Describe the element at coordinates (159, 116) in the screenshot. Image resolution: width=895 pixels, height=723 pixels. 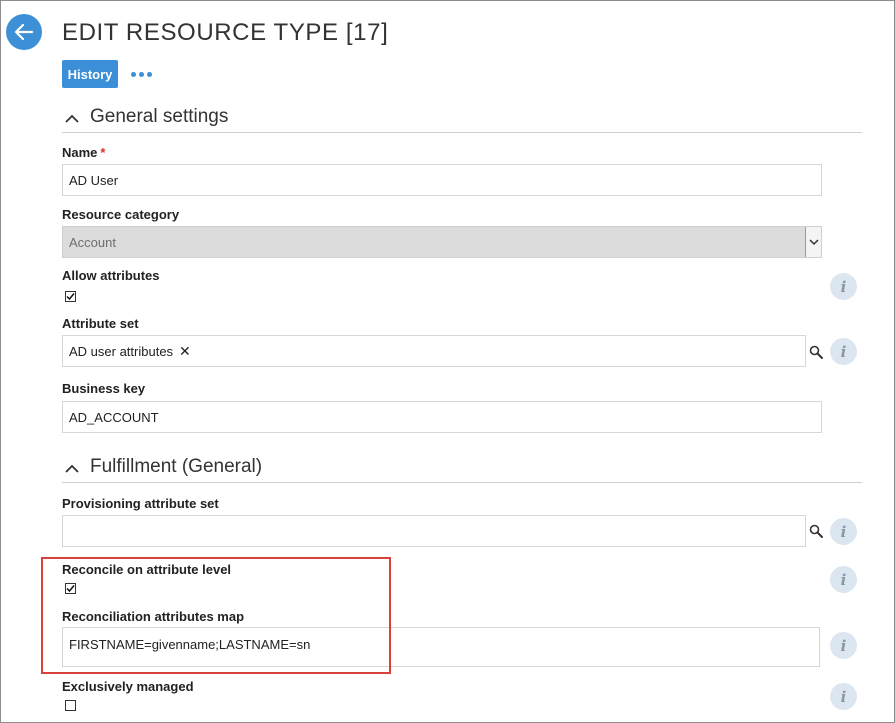
I see `section-title: General settings` at that location.